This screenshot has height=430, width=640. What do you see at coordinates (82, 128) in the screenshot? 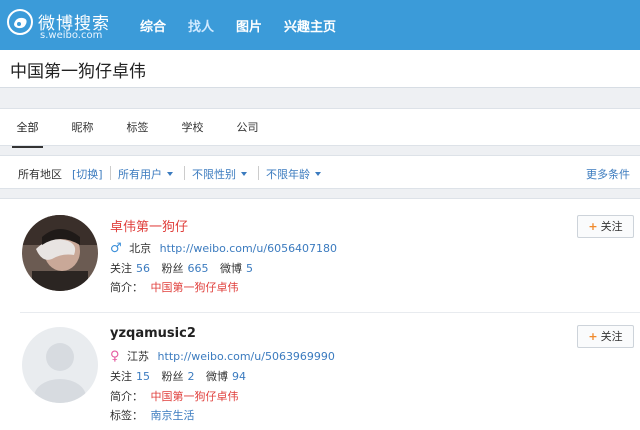
I see `tab-nickname: 昵称` at bounding box center [82, 128].